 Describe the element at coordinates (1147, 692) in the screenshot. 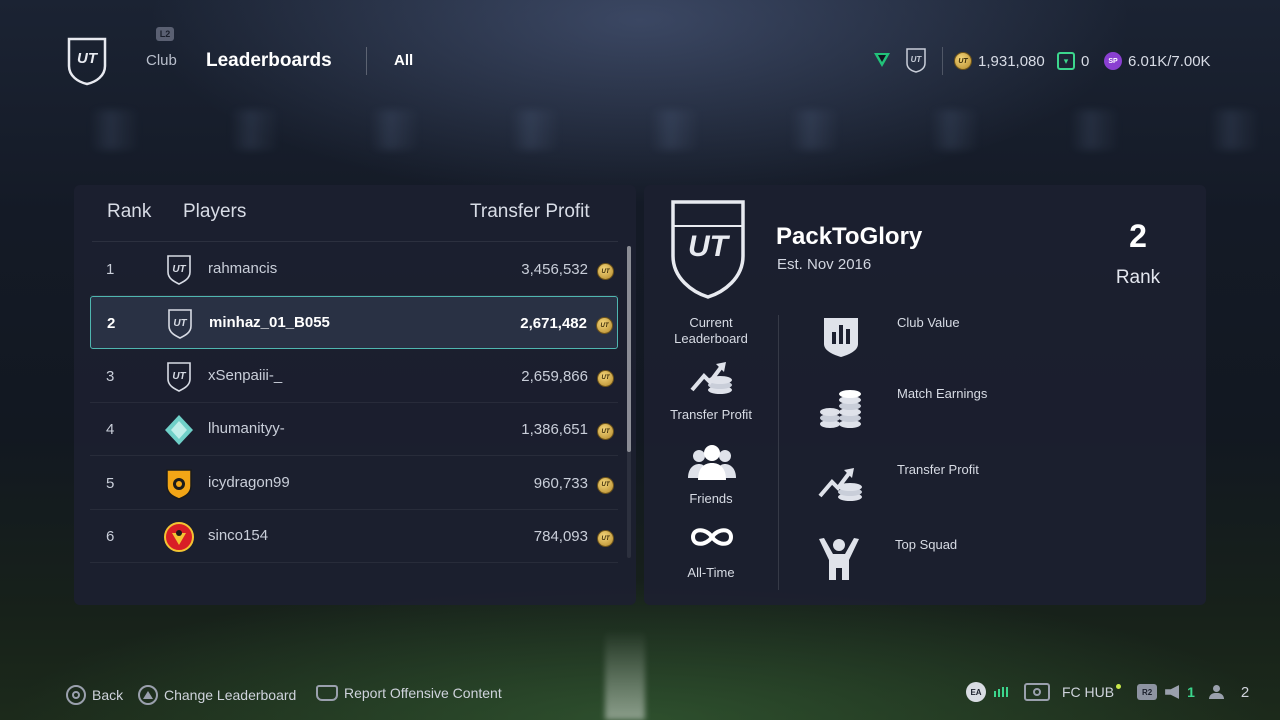

I see `r2-button-icon: R2` at that location.